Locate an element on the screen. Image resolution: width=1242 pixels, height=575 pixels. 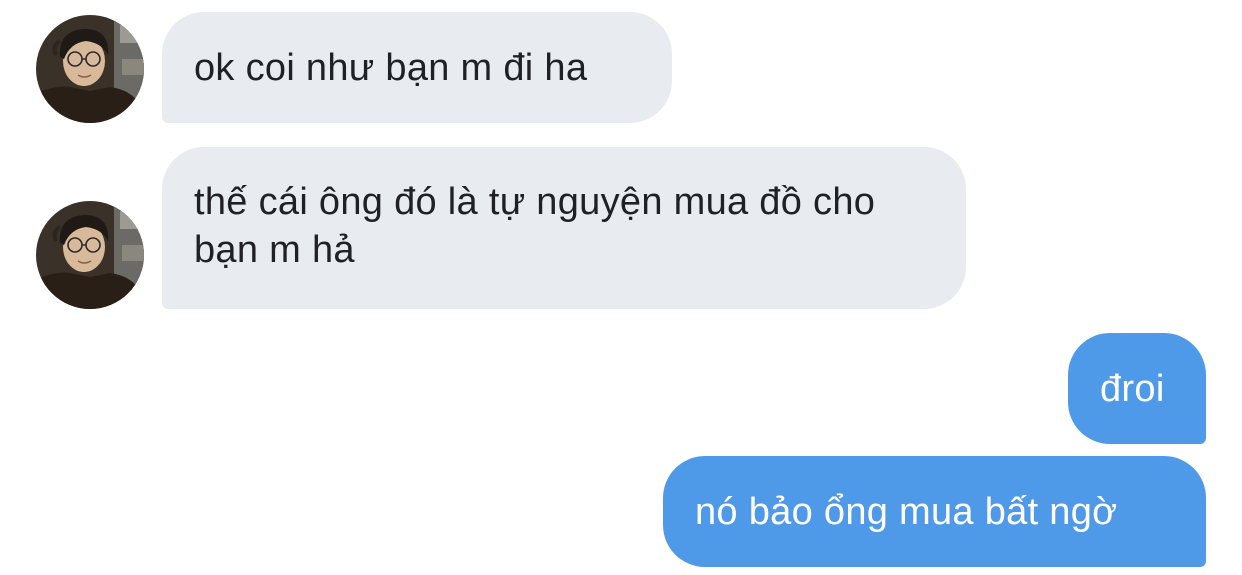
outgoing-message-bubble: nó bảo ổng mua bất ngờ is located at coordinates (934, 511).